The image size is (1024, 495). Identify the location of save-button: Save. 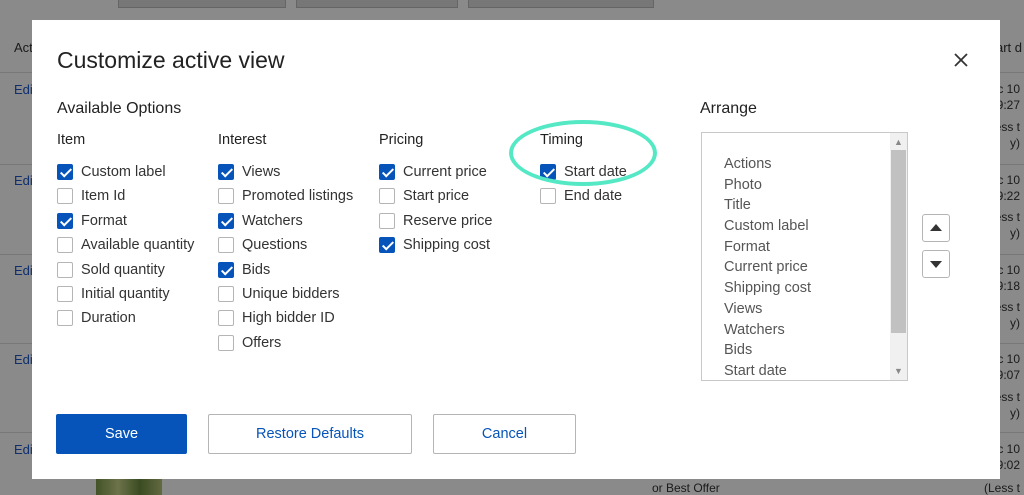
(121, 434).